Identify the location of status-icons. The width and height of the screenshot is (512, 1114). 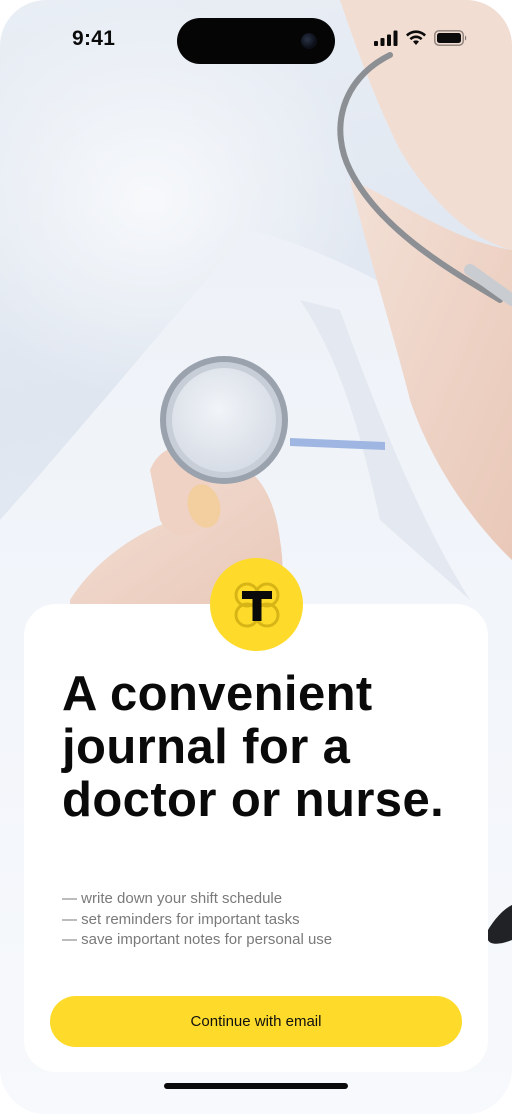
(421, 38).